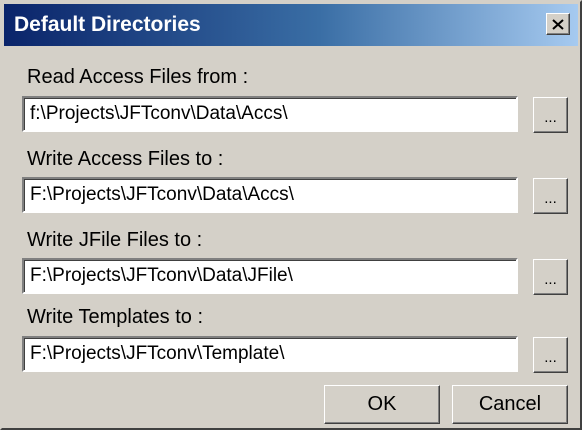 The height and width of the screenshot is (430, 582). I want to click on write-jfile-label: Write JFile Files to :, so click(115, 240).